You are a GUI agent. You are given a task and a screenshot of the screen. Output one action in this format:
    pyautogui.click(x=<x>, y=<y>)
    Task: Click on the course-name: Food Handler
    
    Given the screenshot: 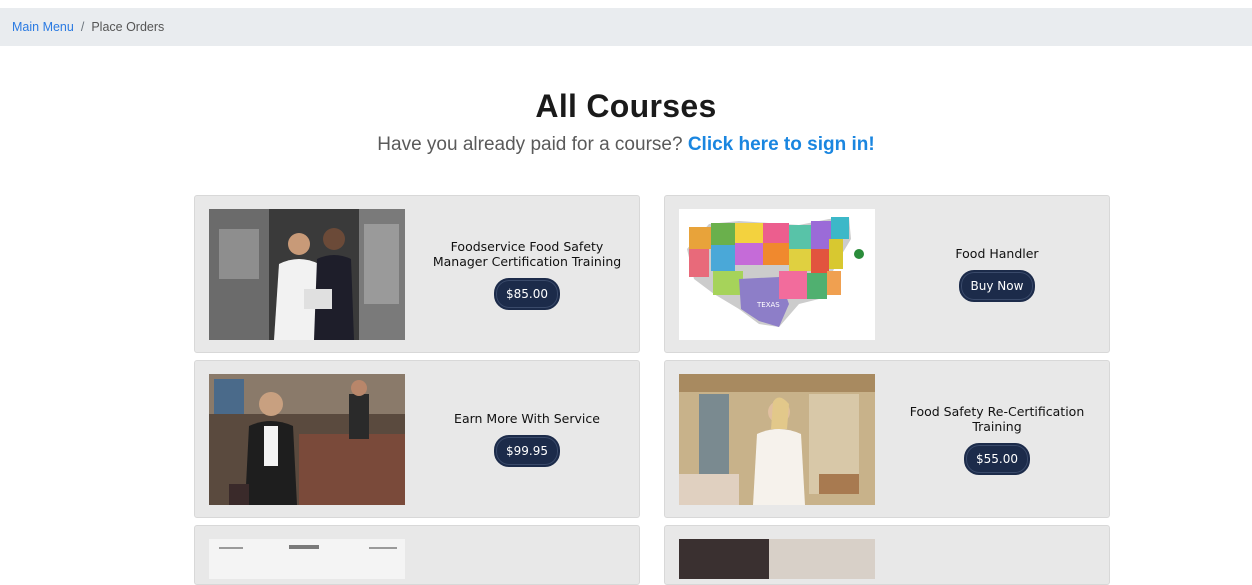 What is the action you would take?
    pyautogui.click(x=997, y=253)
    